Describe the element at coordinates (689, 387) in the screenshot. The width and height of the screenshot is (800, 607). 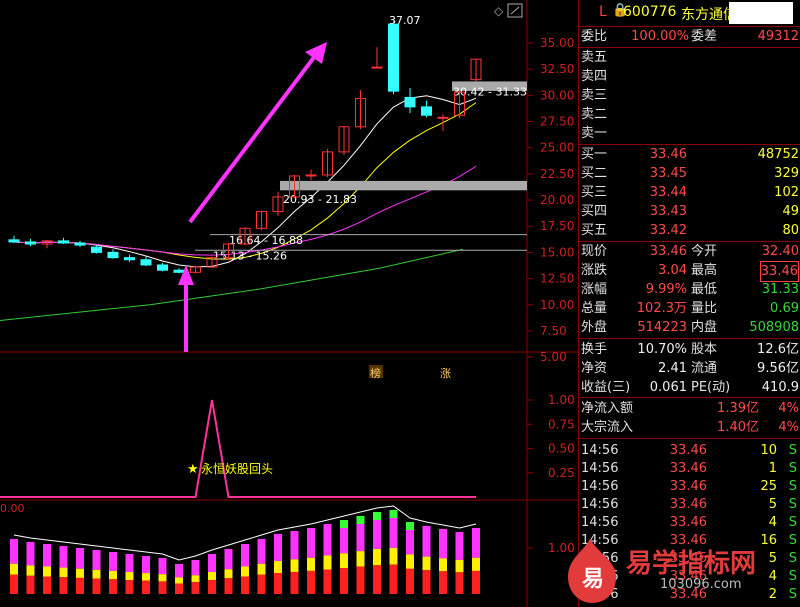
I see `stat2-row: 收益(三) 0.061 PE(动) 410.9` at that location.